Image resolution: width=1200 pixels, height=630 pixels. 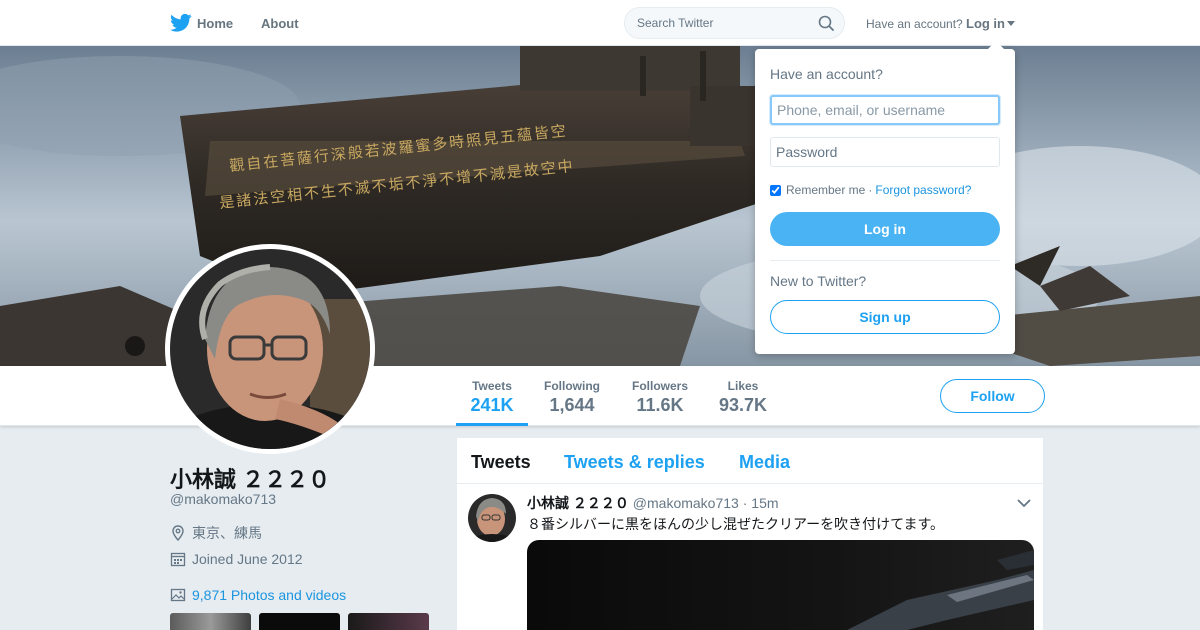 I want to click on remember-row: Remember me · Forgot password?, so click(x=870, y=190).